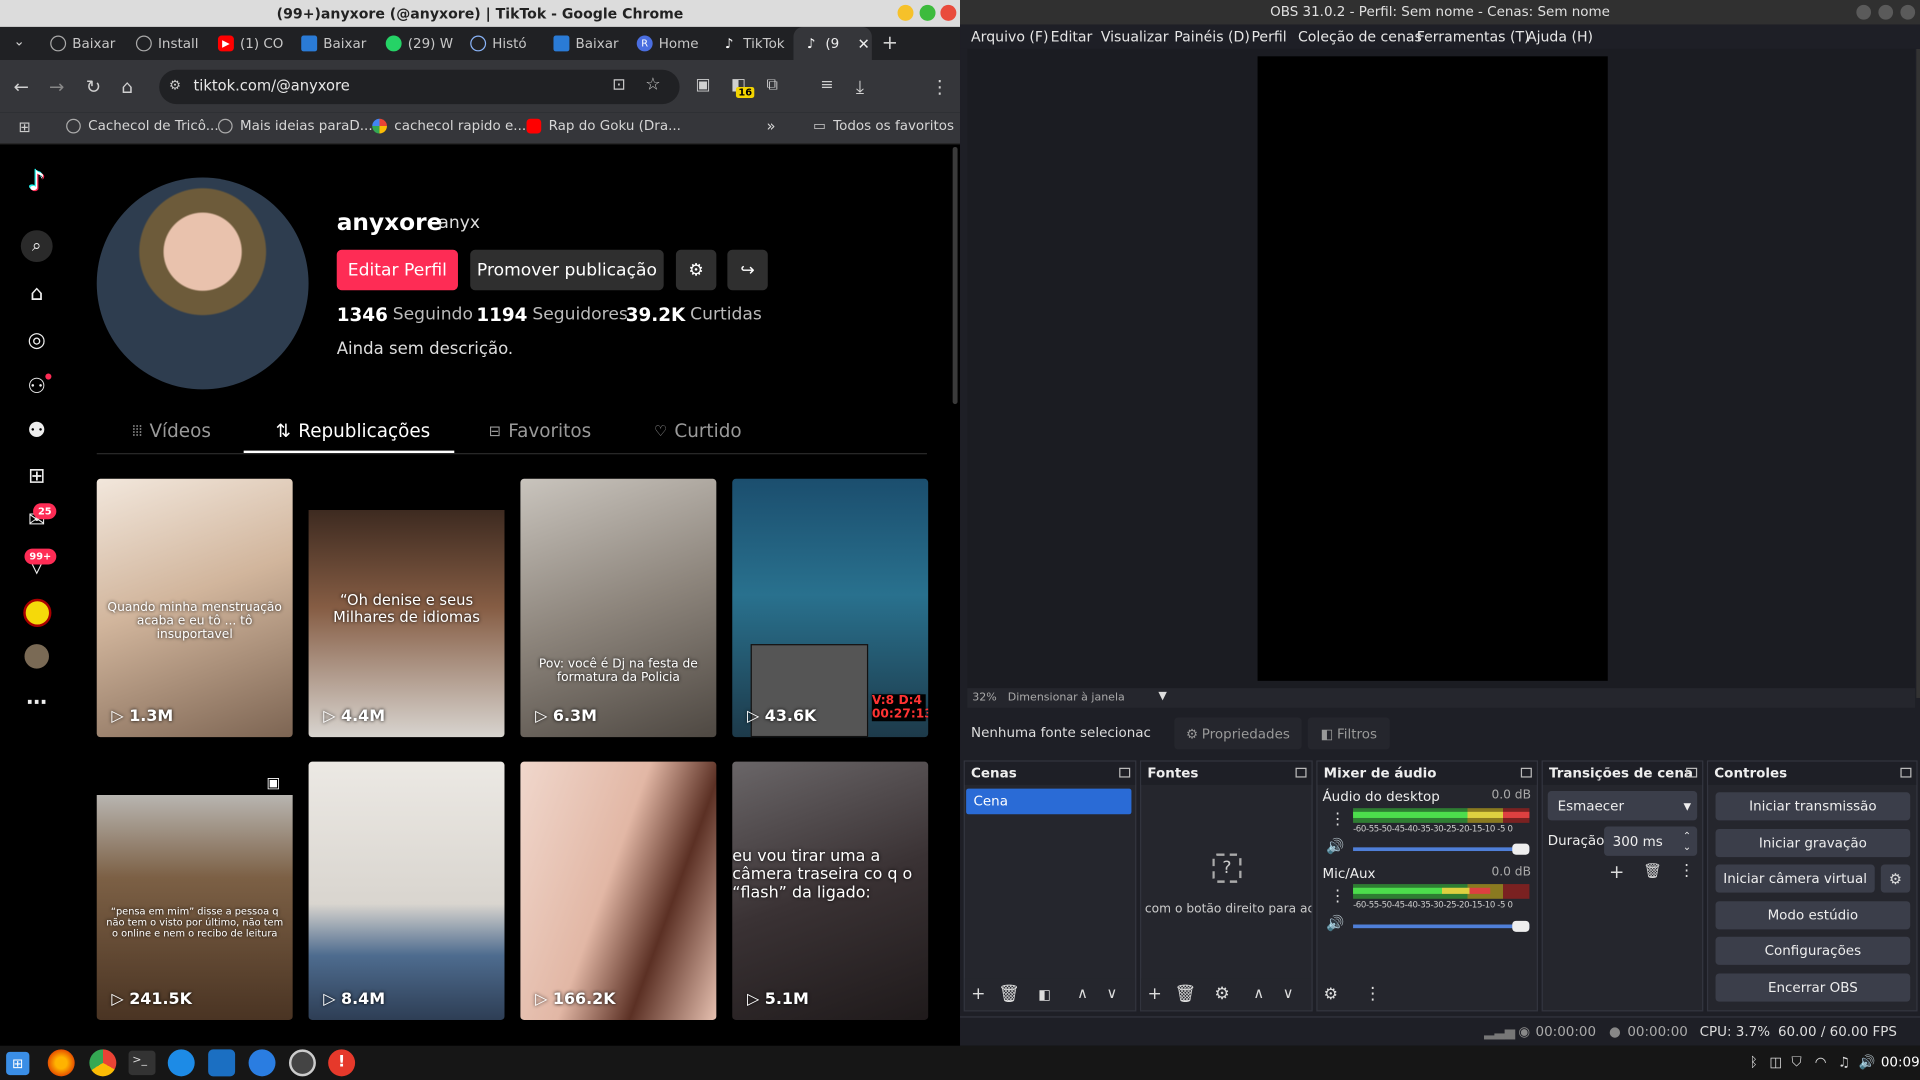 The height and width of the screenshot is (1080, 1920). I want to click on install-app-icon: ⊡, so click(618, 85).